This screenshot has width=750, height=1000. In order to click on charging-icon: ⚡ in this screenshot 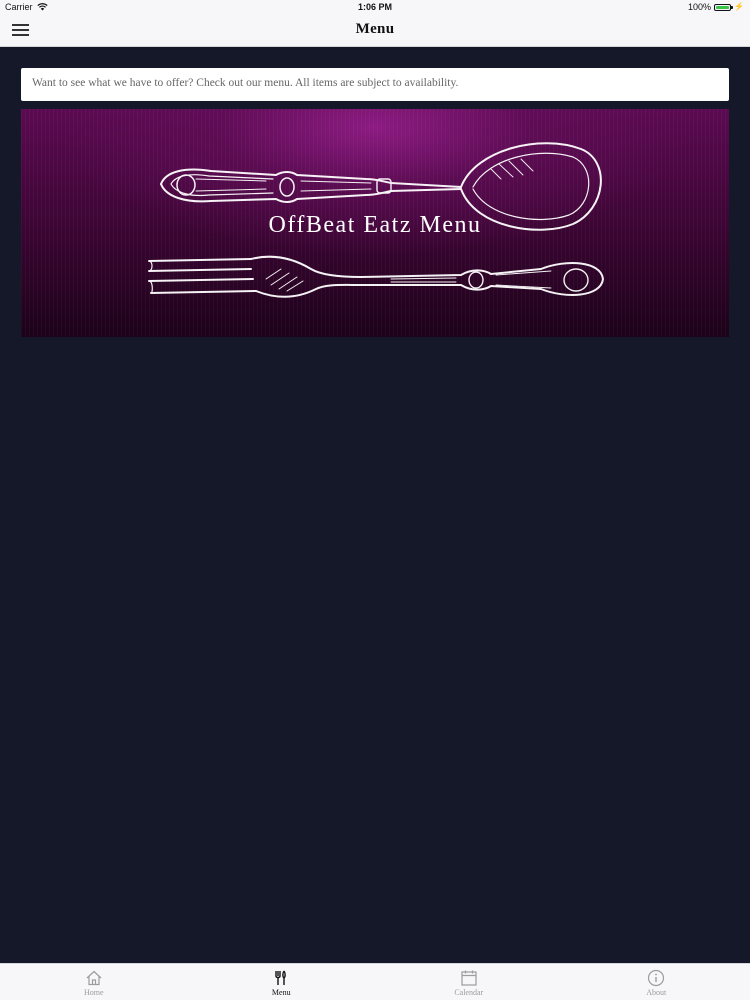, I will do `click(739, 6)`.